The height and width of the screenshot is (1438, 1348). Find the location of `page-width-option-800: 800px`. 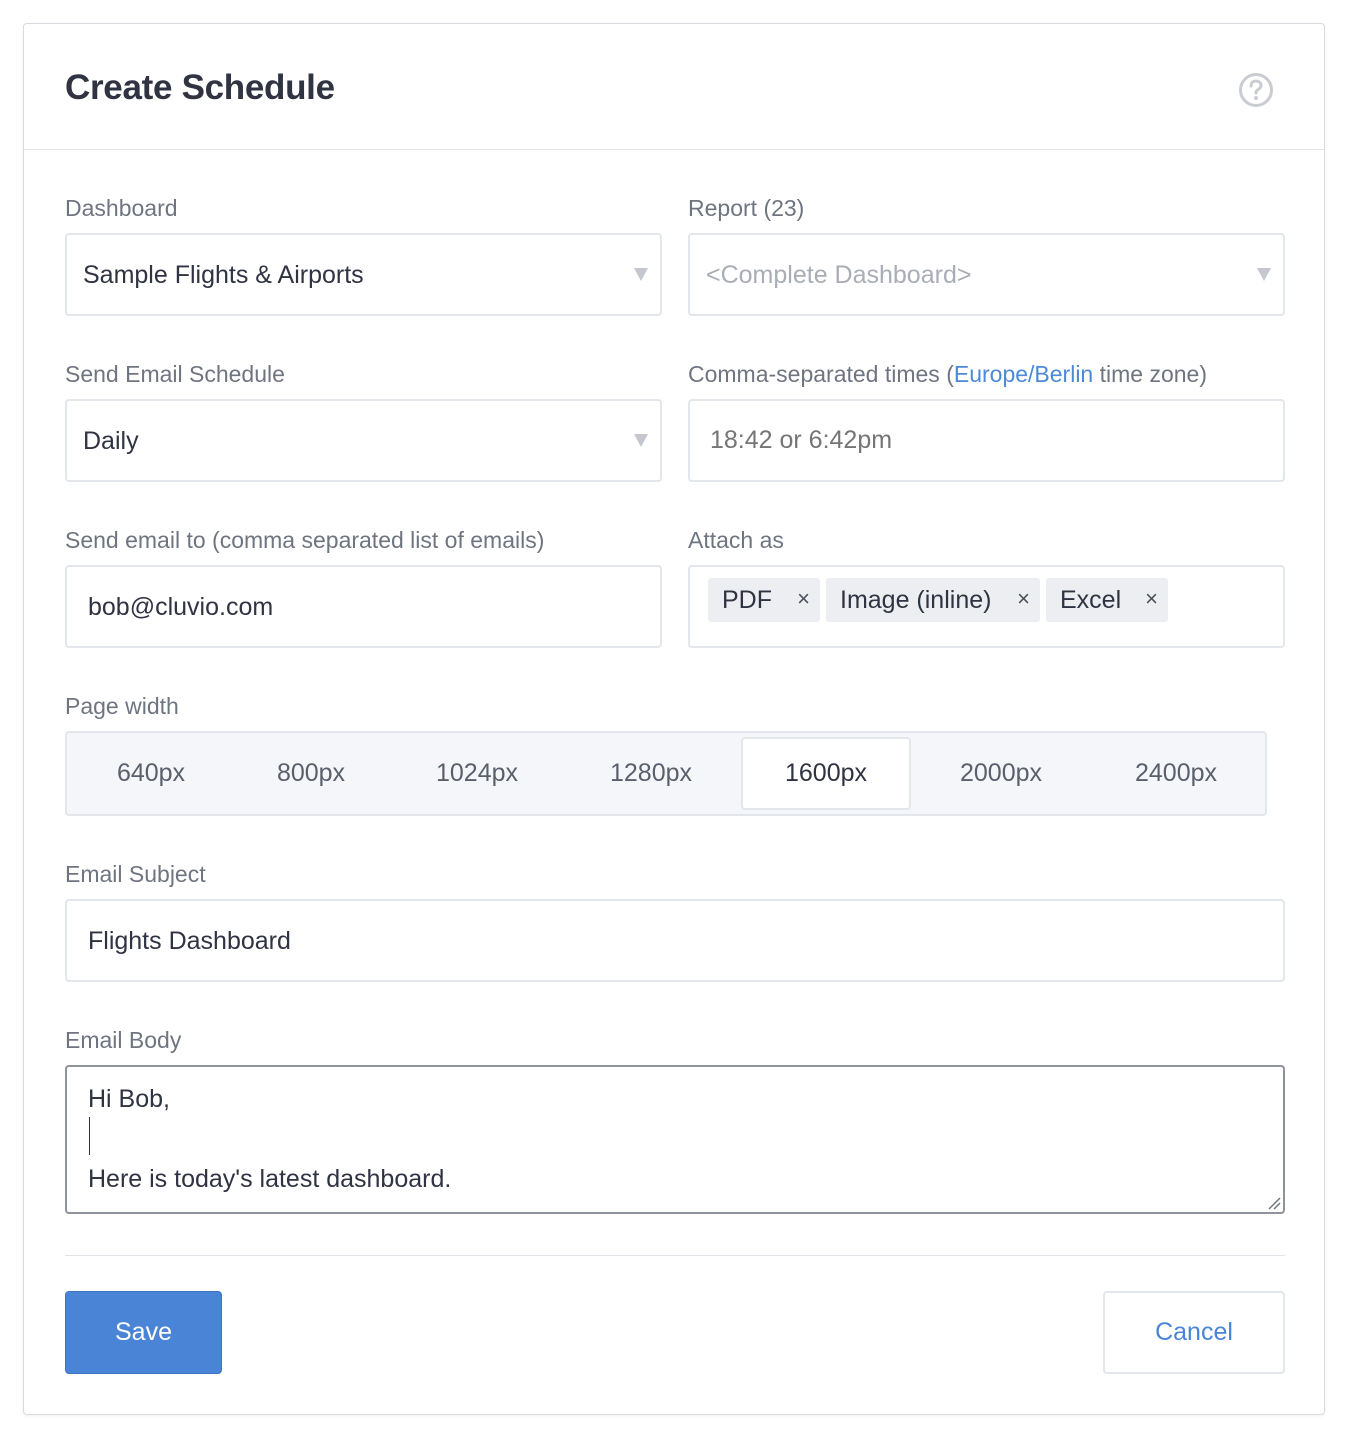

page-width-option-800: 800px is located at coordinates (311, 773).